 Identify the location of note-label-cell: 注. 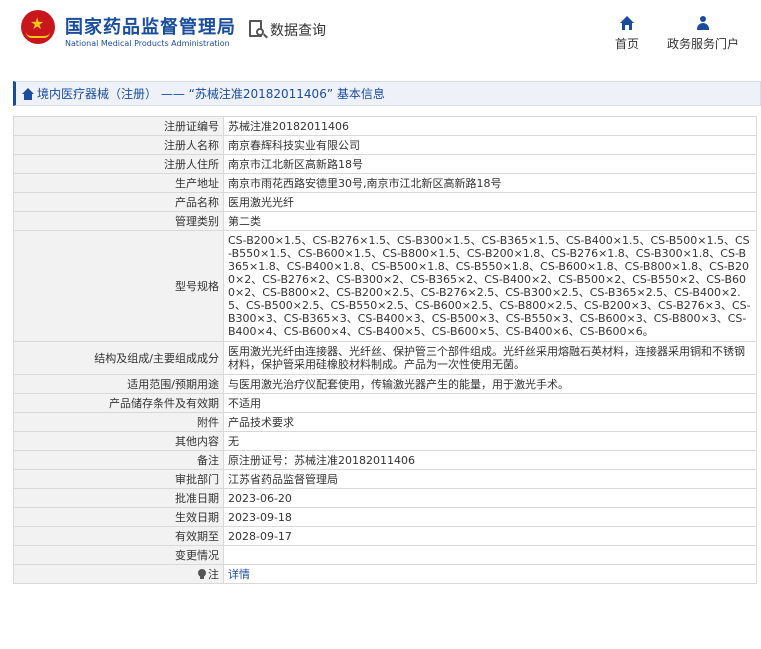
(118, 574).